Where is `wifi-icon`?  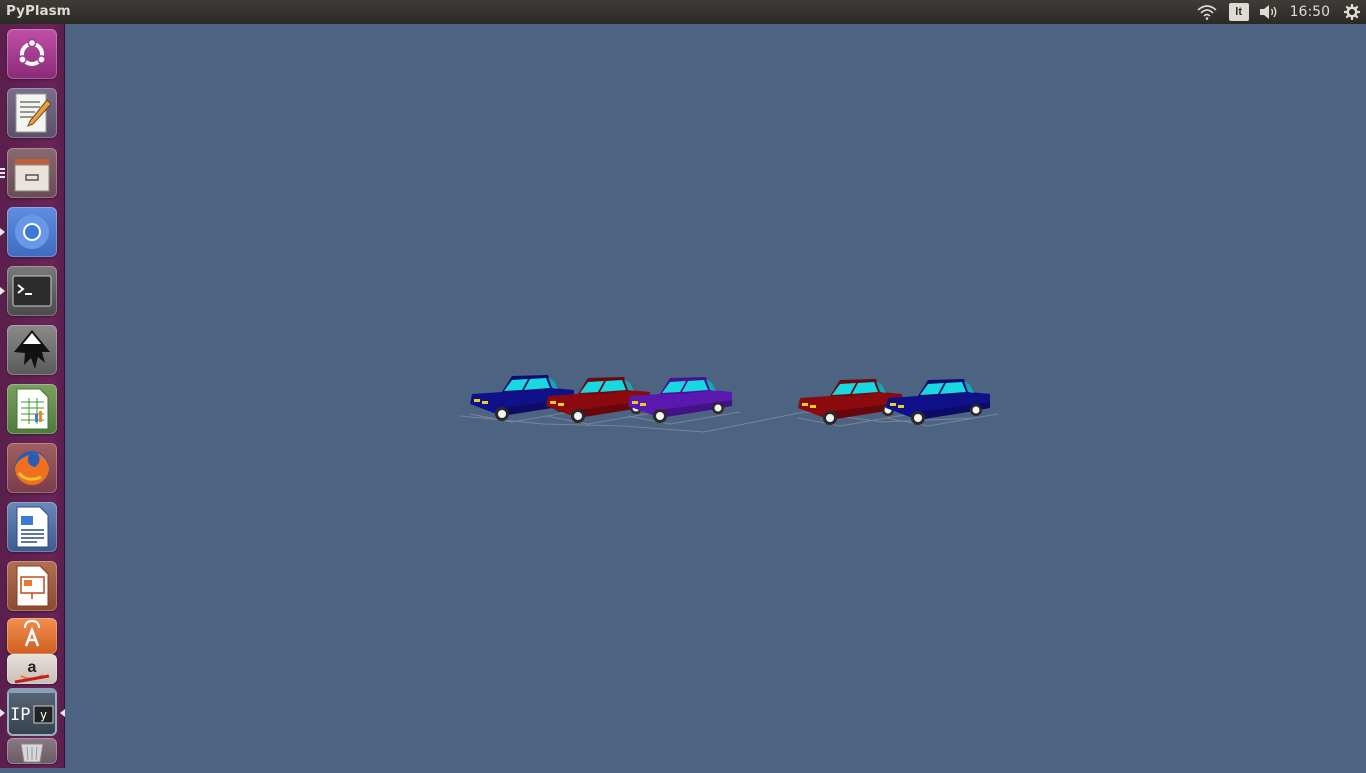 wifi-icon is located at coordinates (1207, 12).